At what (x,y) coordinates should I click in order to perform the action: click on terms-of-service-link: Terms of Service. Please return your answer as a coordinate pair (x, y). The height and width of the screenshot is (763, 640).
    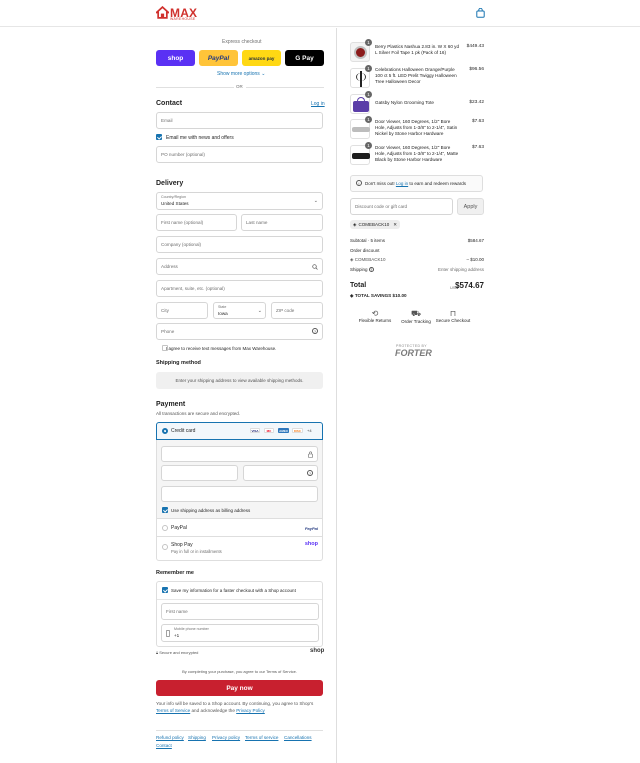
    Looking at the image, I should click on (173, 710).